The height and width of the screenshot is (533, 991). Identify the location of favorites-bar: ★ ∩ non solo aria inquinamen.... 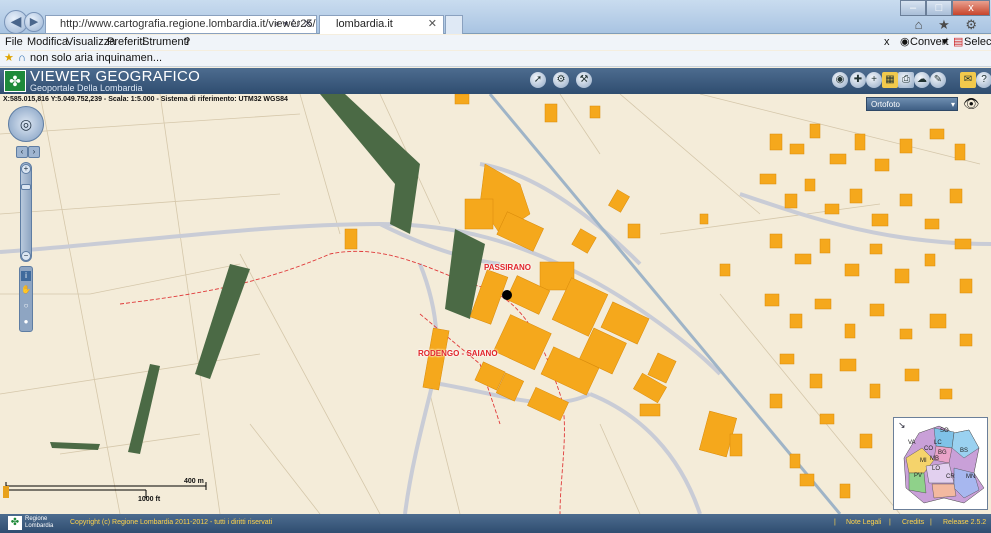
(495, 59).